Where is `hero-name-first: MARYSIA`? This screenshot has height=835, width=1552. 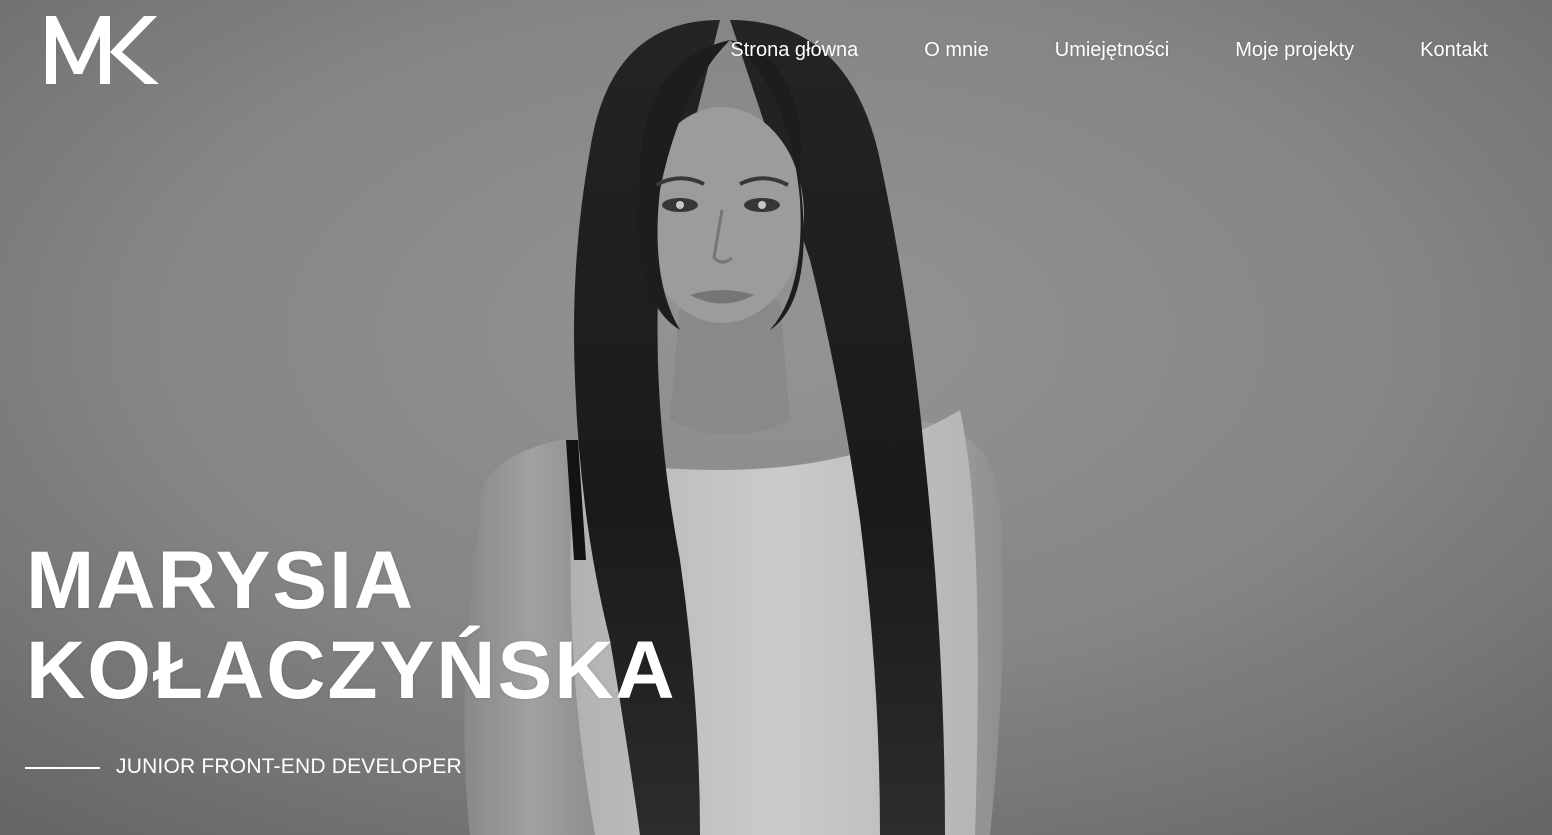 hero-name-first: MARYSIA is located at coordinates (221, 580).